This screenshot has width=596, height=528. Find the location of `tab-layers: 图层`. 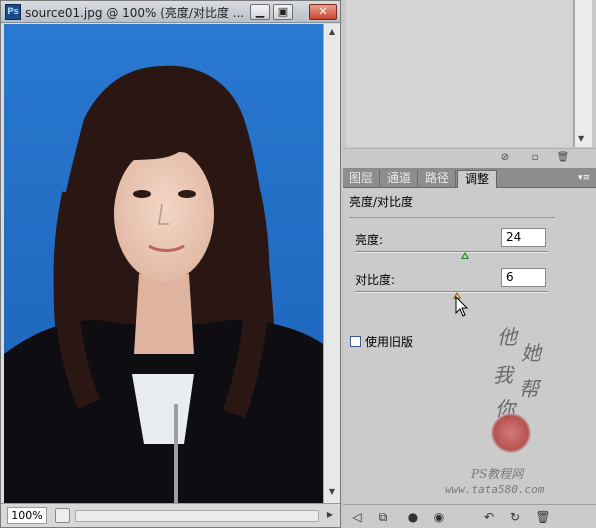

tab-layers: 图层 is located at coordinates (361, 179).